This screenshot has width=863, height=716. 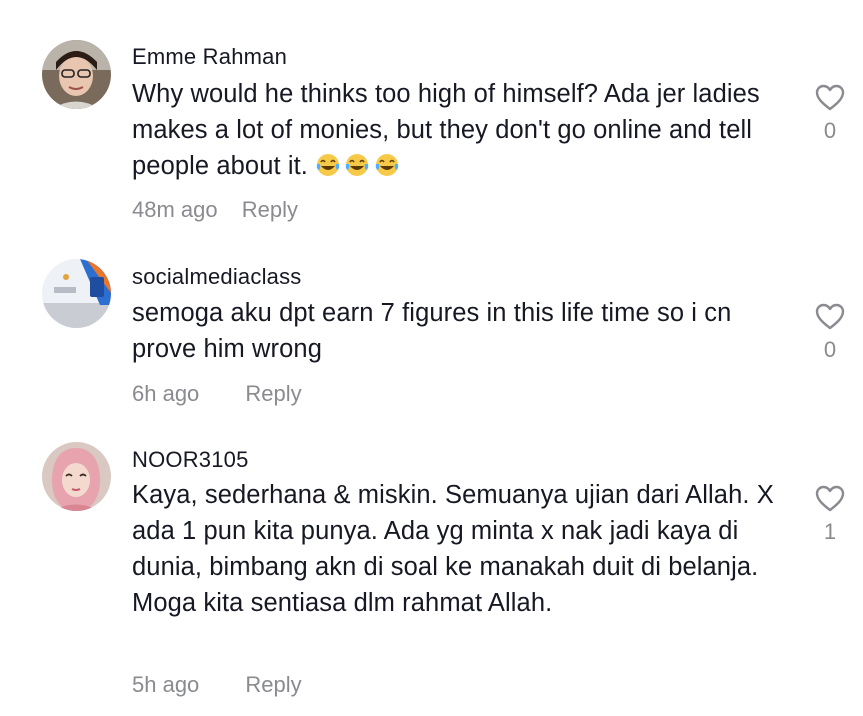 What do you see at coordinates (830, 531) in the screenshot?
I see `like-count: 1` at bounding box center [830, 531].